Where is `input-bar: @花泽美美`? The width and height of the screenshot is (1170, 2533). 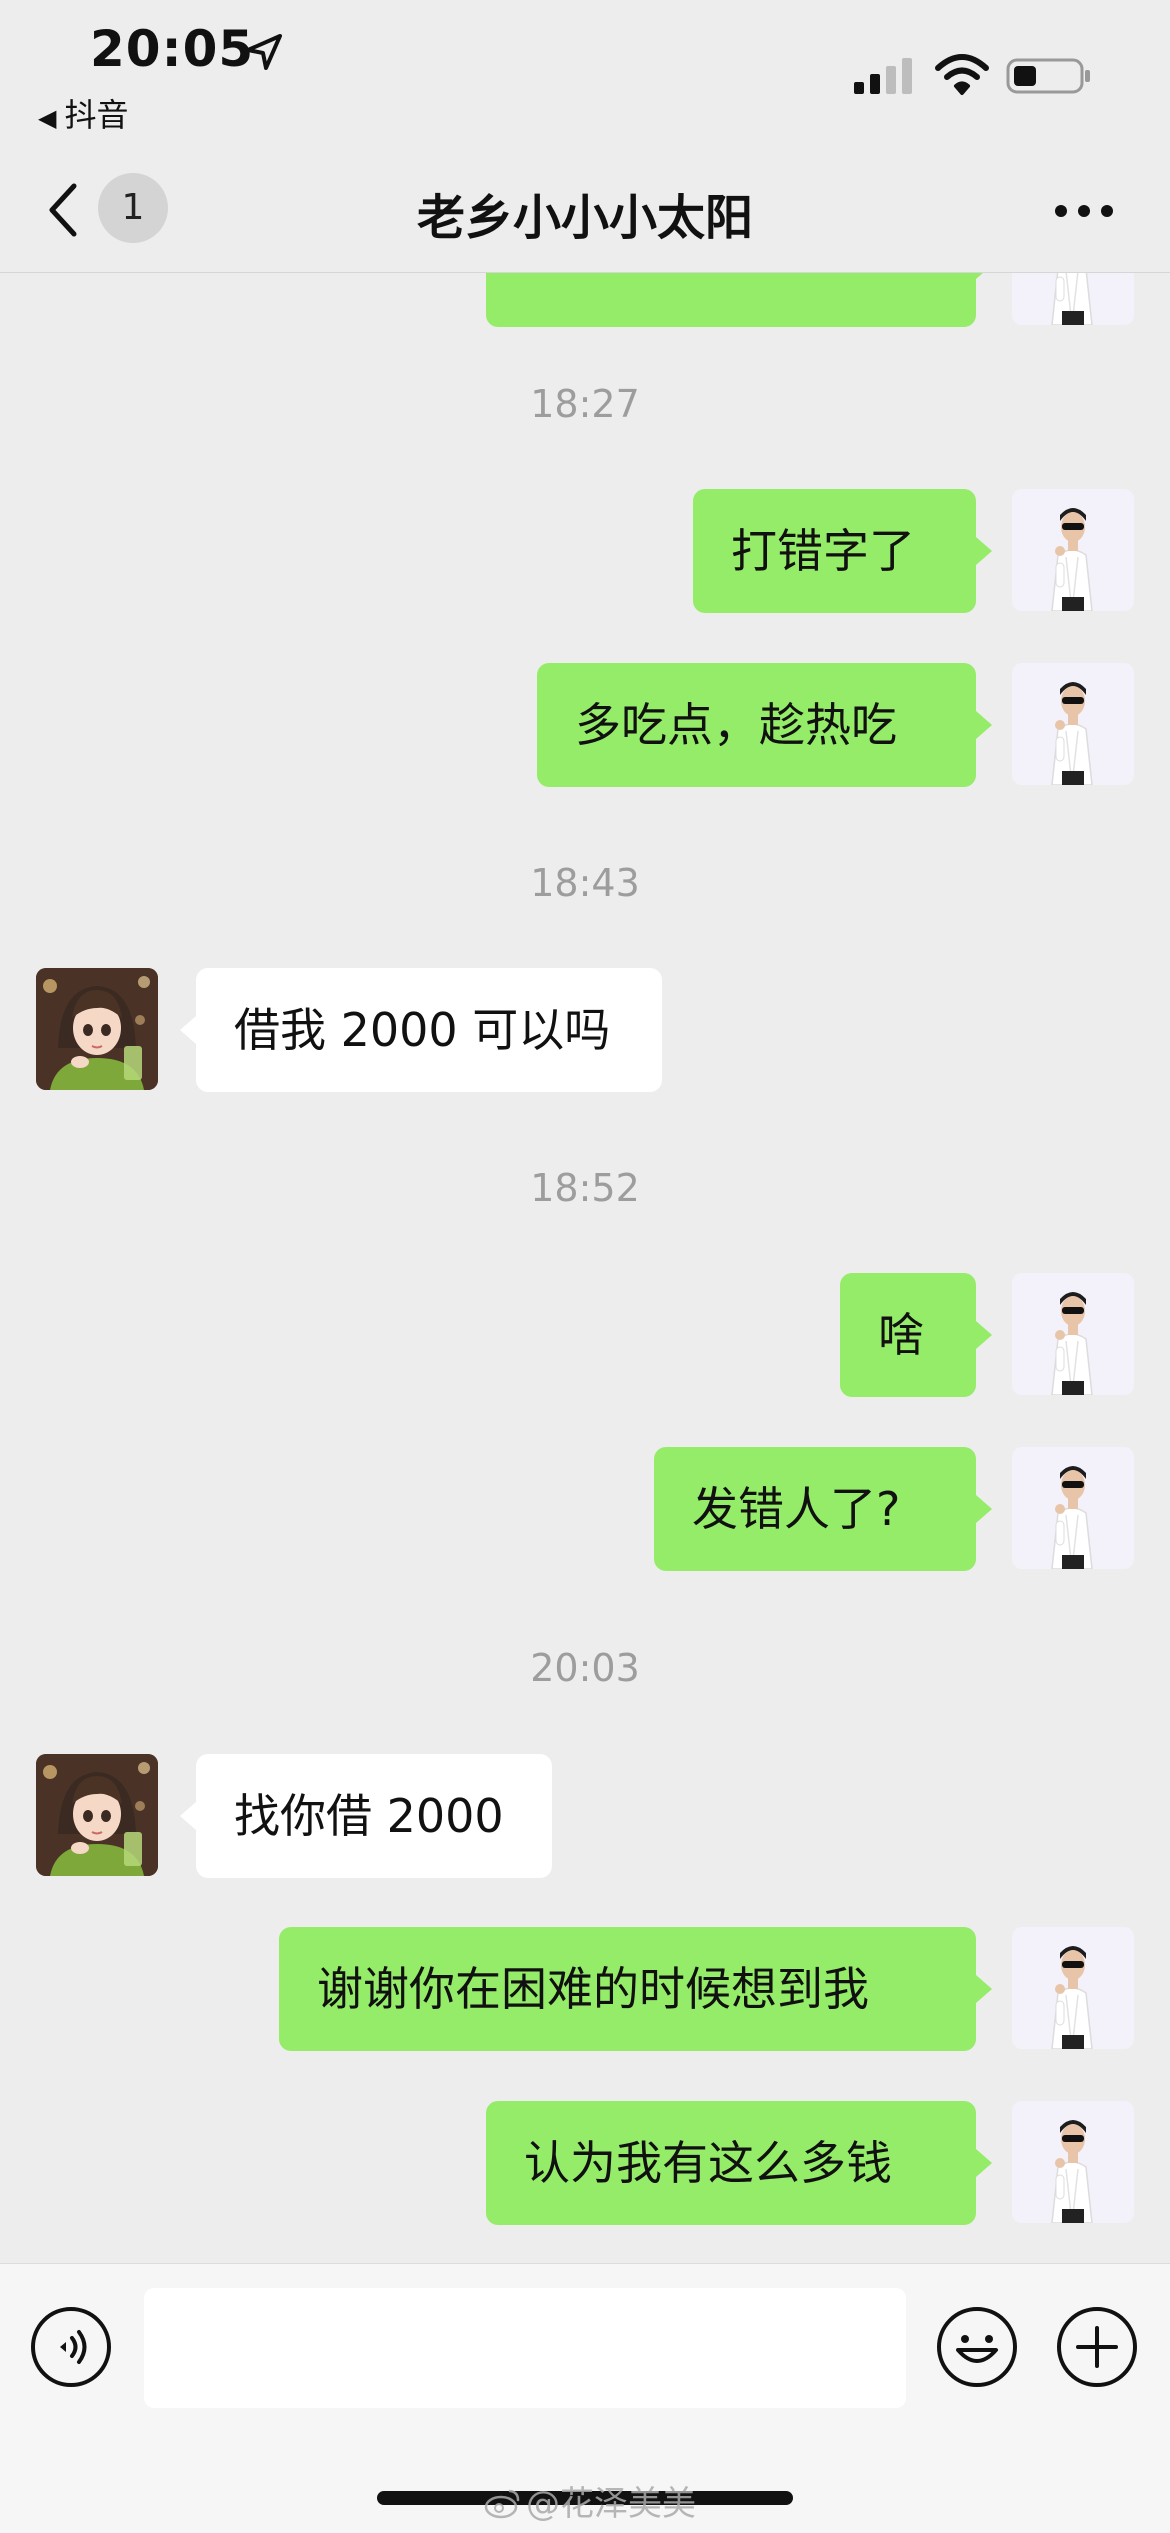
input-bar: @花泽美美 is located at coordinates (585, 2398).